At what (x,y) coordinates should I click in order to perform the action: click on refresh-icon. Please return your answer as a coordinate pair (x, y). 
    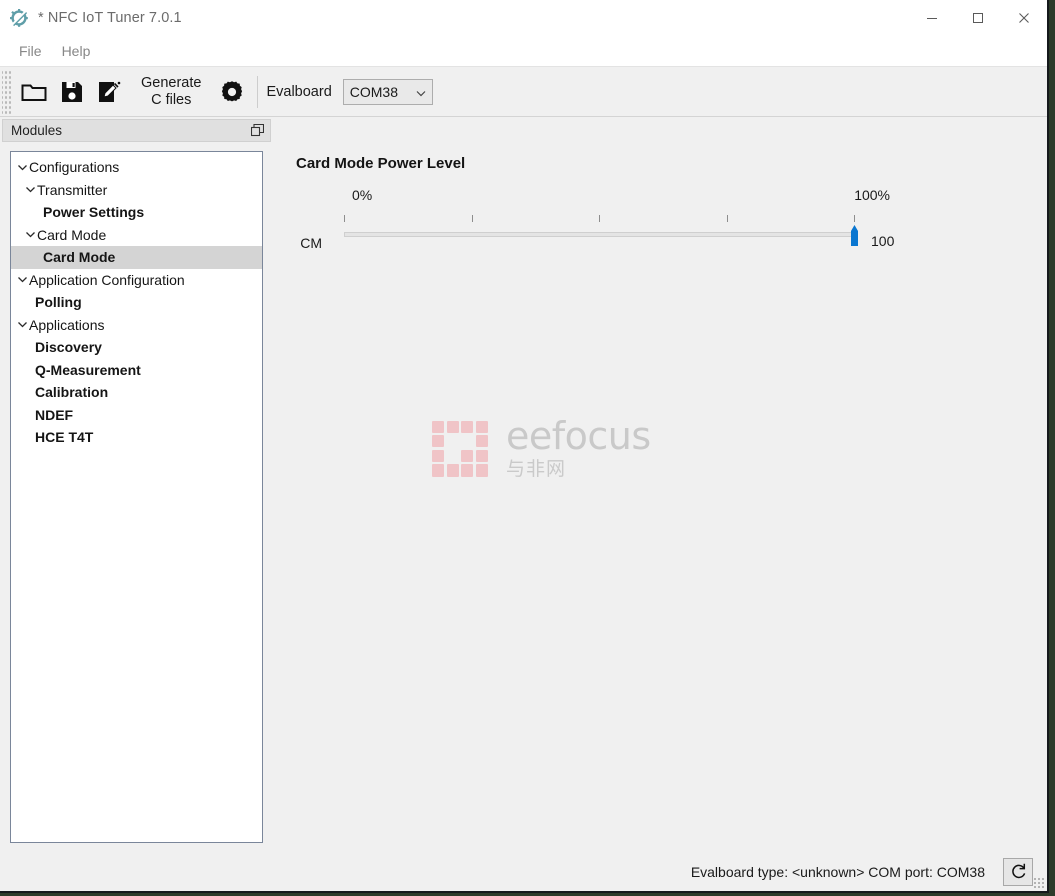
    Looking at the image, I should click on (1018, 871).